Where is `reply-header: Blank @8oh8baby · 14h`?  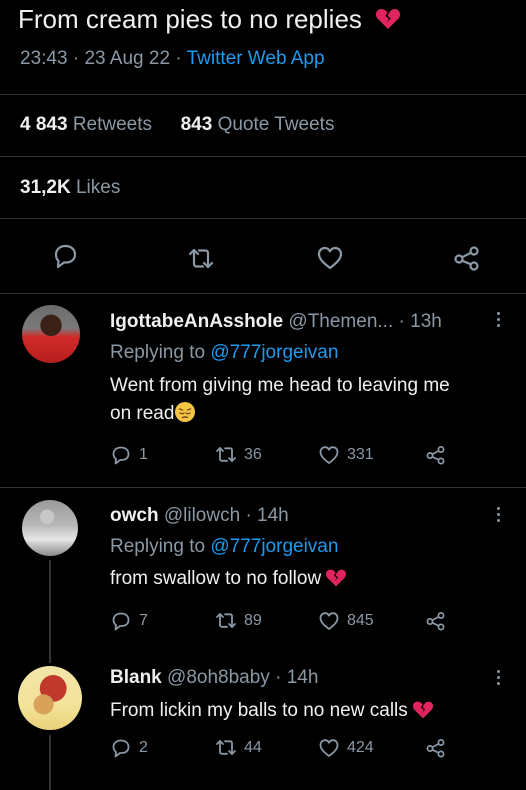 reply-header: Blank @8oh8baby · 14h is located at coordinates (214, 678).